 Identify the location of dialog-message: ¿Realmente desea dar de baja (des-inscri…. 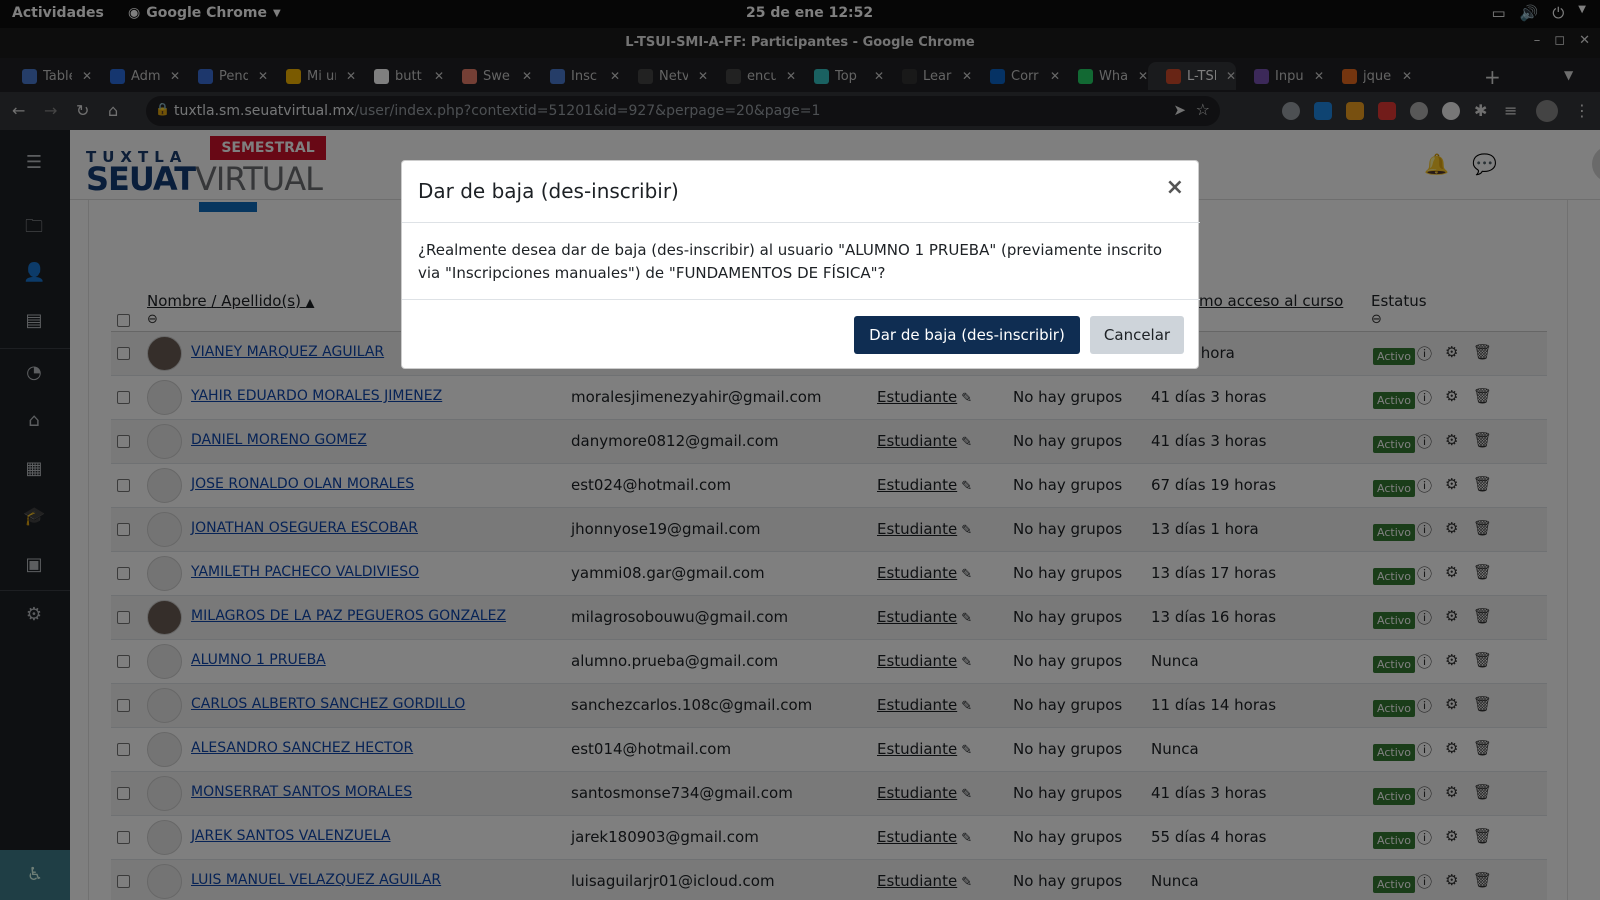
(790, 261).